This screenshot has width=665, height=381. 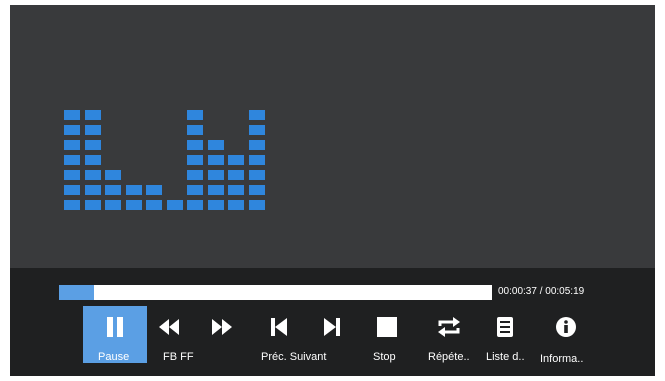 I want to click on list-icon, so click(x=505, y=327).